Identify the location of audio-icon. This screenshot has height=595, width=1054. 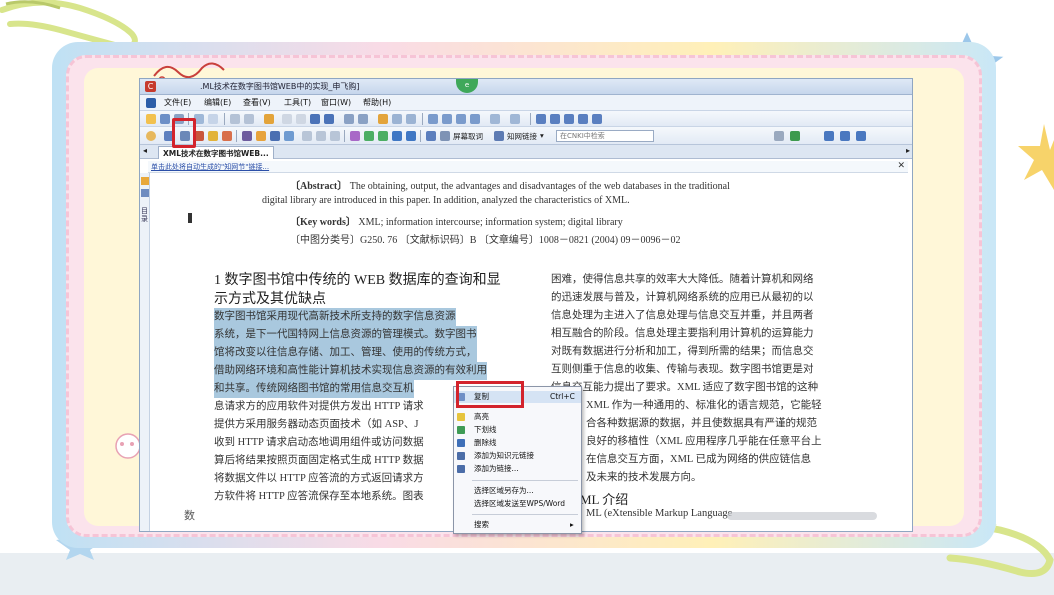
(335, 136).